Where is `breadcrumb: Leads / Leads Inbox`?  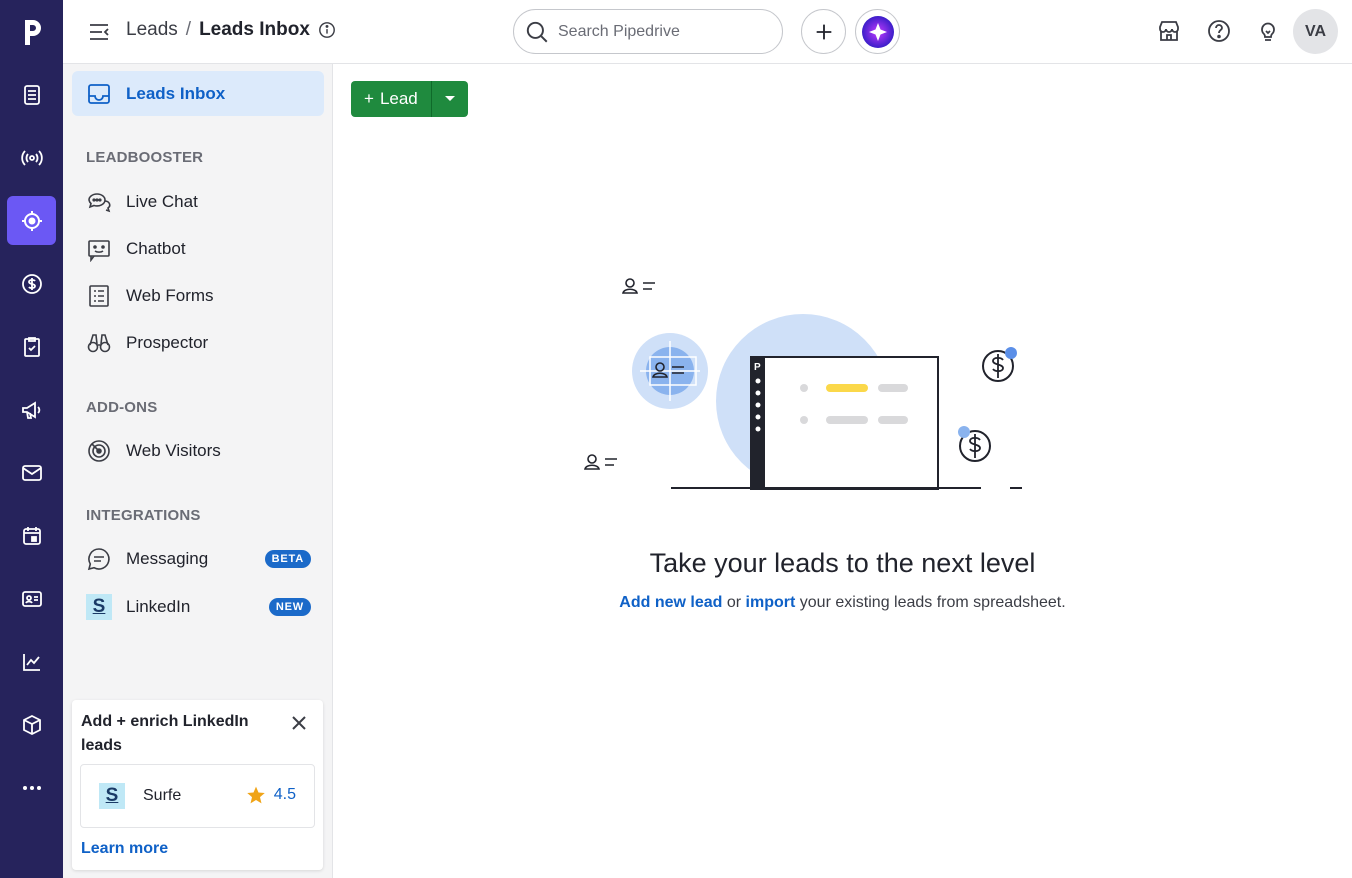
breadcrumb: Leads / Leads Inbox is located at coordinates (231, 30).